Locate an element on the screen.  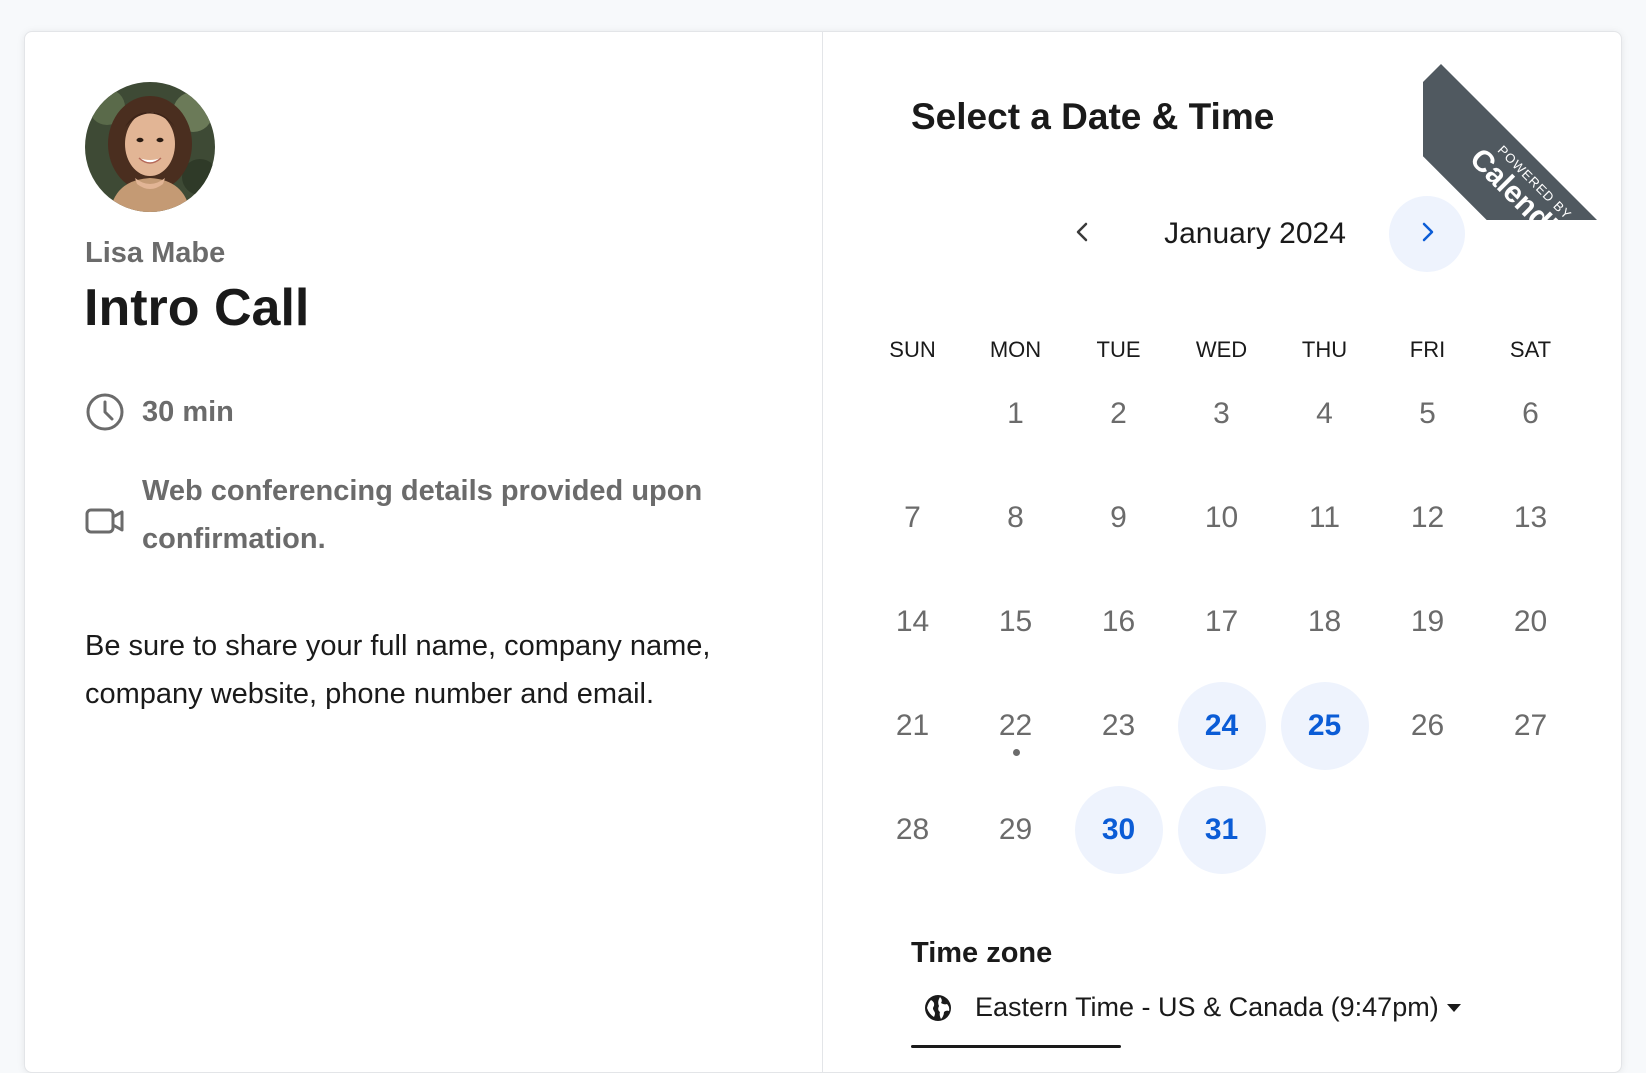
day-17: 17 is located at coordinates (1221, 622).